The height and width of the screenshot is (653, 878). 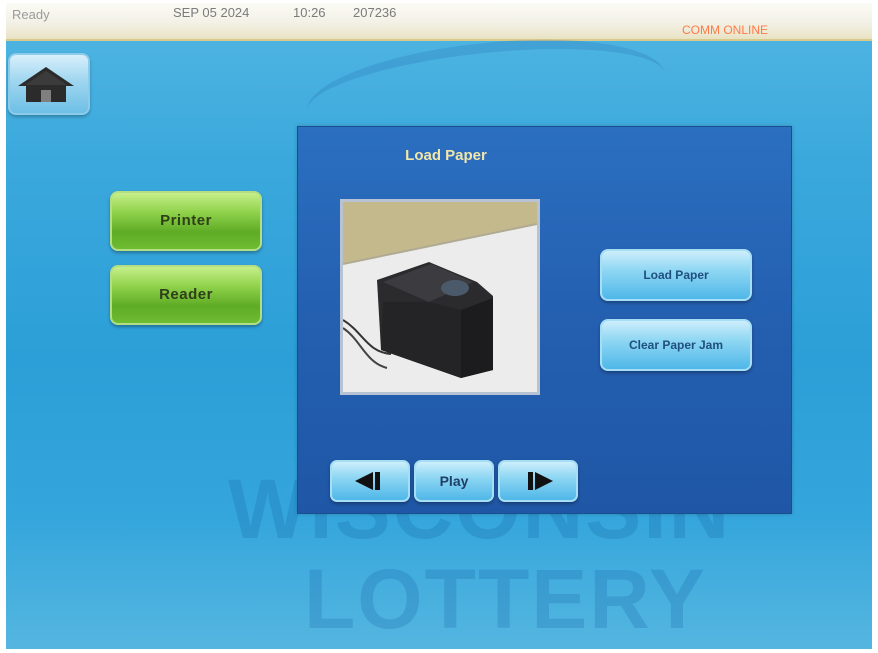 I want to click on printer-illustration, so click(x=440, y=297).